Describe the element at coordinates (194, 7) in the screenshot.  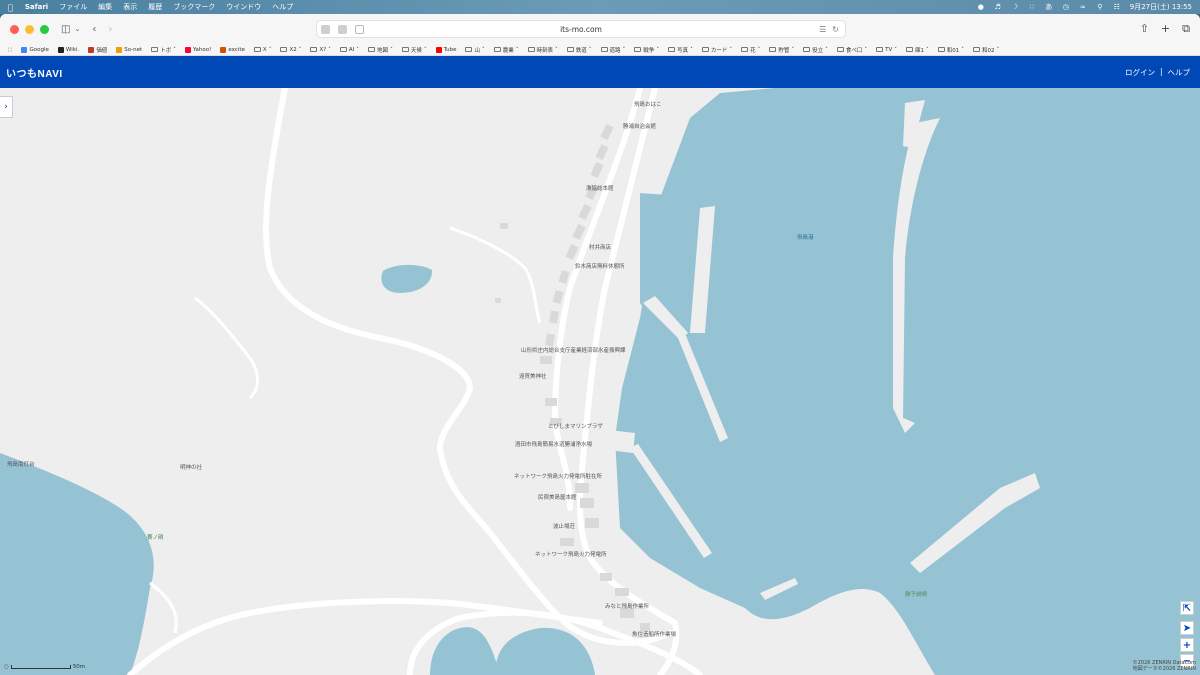
I see `menu-bookmarks: ブックマーク` at that location.